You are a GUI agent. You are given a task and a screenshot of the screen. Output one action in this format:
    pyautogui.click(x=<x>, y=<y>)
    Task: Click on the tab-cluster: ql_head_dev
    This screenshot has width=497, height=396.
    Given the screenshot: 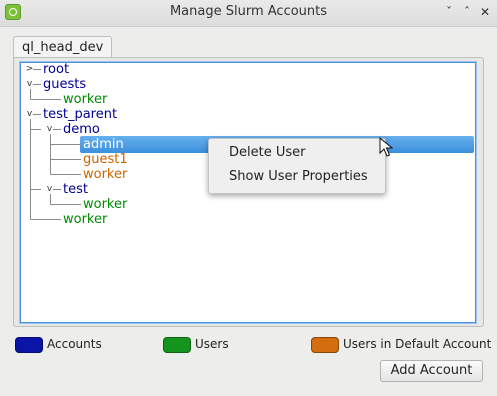 What is the action you would take?
    pyautogui.click(x=63, y=47)
    